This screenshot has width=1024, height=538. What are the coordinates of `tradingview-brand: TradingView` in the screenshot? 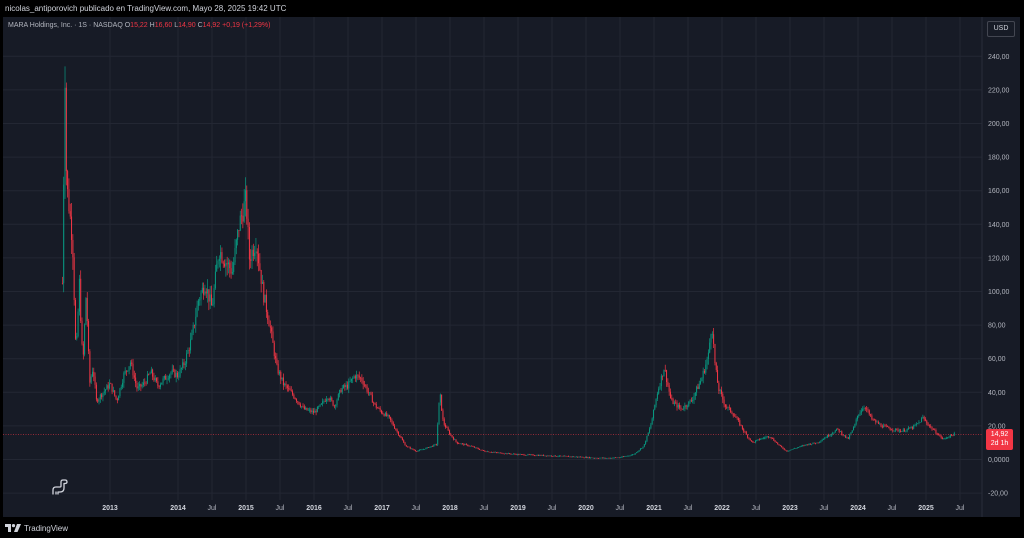 It's located at (36, 528).